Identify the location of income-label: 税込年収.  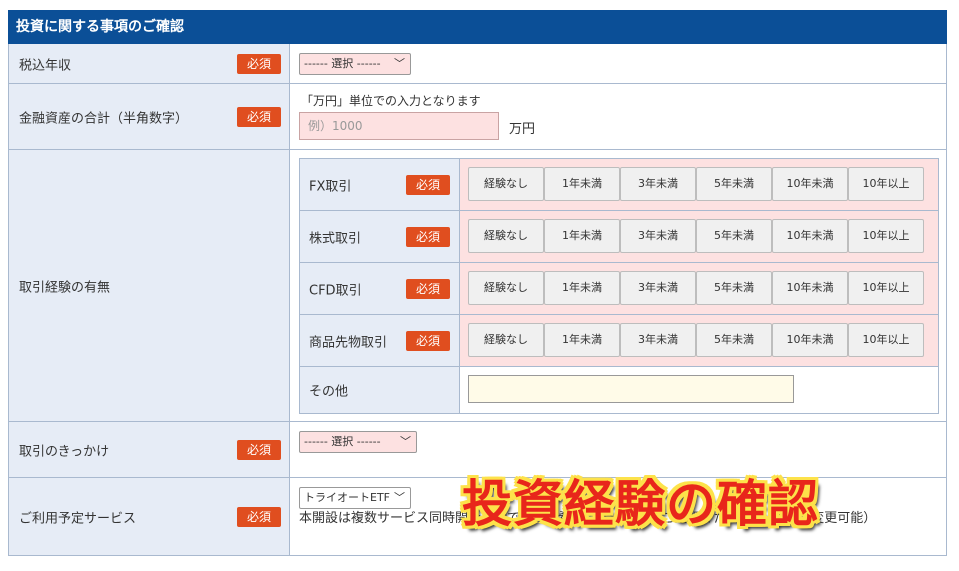
(45, 65).